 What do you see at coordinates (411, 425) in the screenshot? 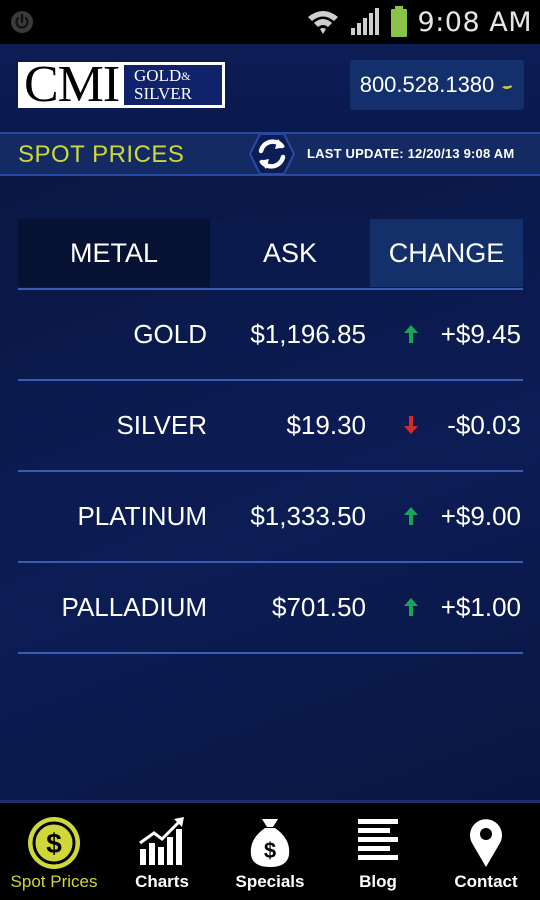
I see `arrow-down-icon` at bounding box center [411, 425].